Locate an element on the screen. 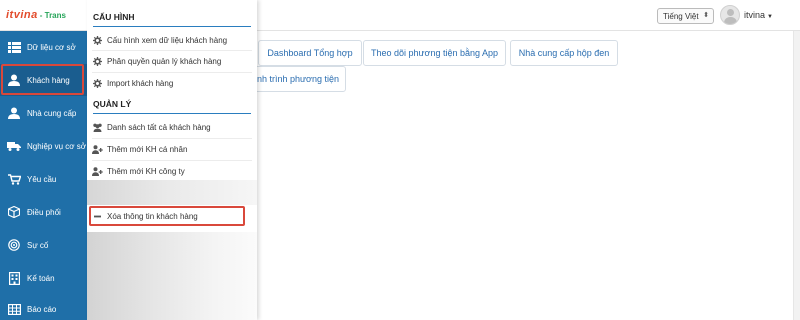 Image resolution: width=800 pixels, height=320 pixels. tab-label: Dashboard Tổng hợp is located at coordinates (310, 53).